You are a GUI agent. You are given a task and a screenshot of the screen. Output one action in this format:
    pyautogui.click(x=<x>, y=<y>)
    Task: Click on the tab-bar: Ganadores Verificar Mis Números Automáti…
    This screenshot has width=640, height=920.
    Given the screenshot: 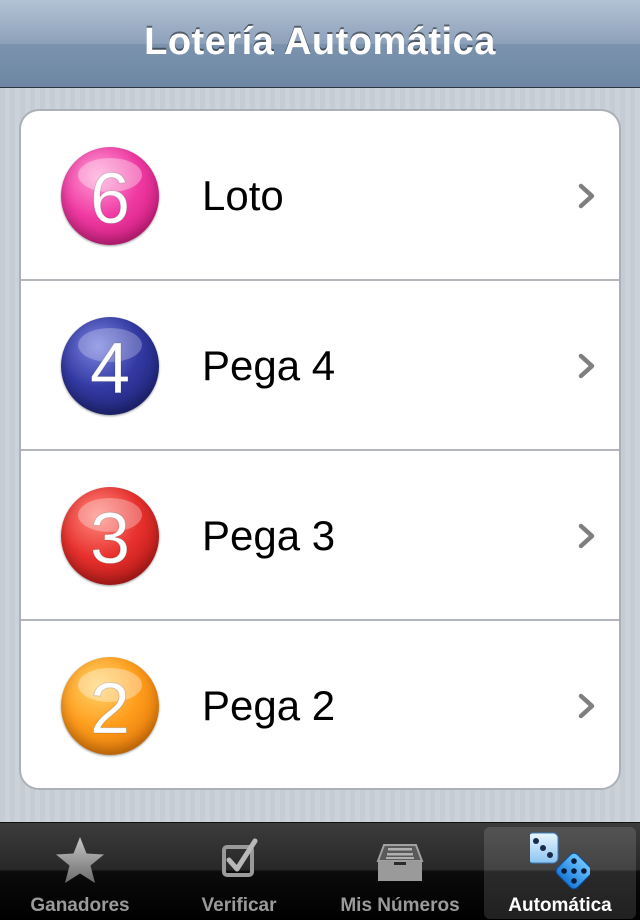 What is the action you would take?
    pyautogui.click(x=320, y=871)
    